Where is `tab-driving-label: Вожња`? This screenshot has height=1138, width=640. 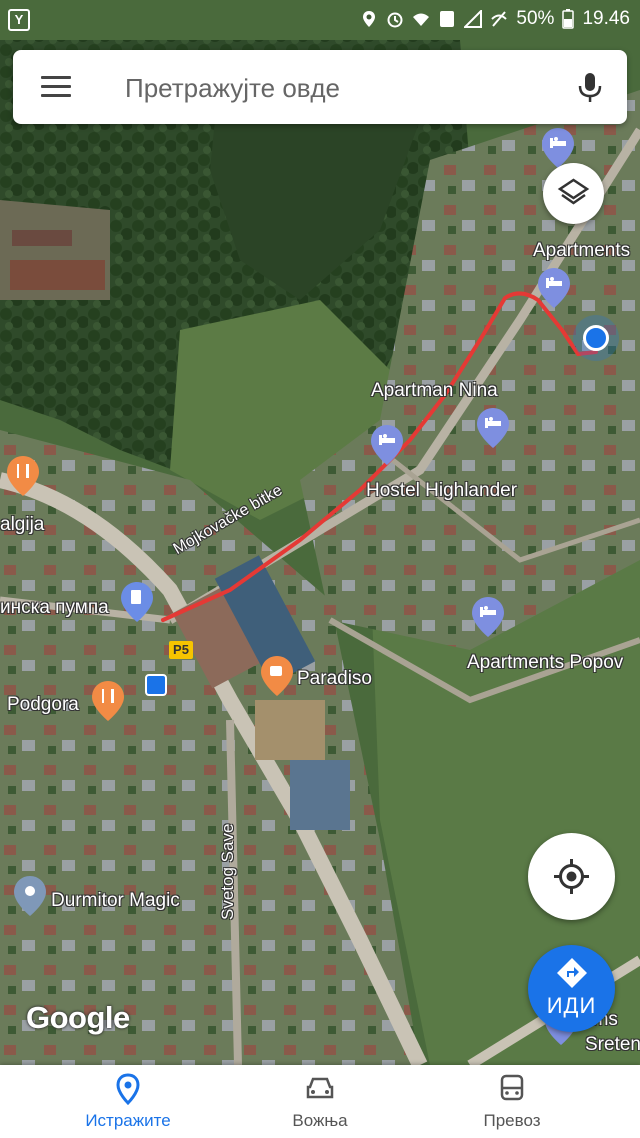 tab-driving-label: Вожња is located at coordinates (320, 1120).